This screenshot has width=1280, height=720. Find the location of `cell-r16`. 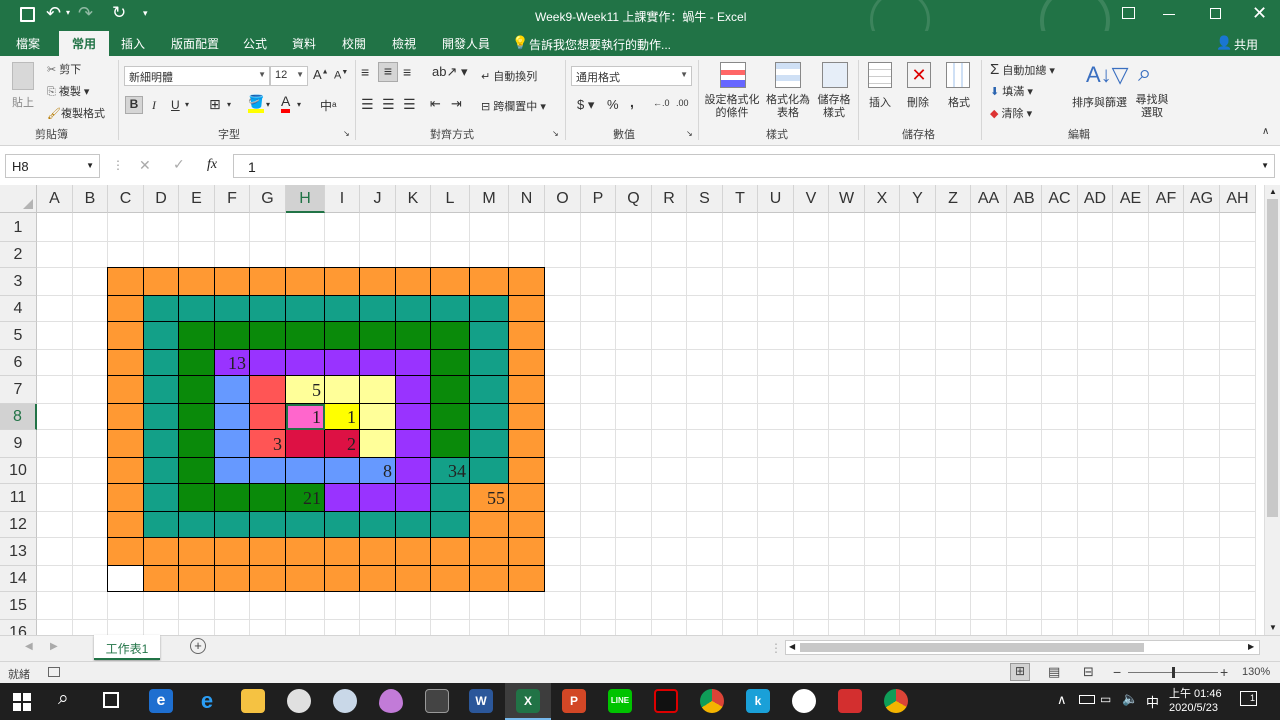

cell-r16 is located at coordinates (669, 627).